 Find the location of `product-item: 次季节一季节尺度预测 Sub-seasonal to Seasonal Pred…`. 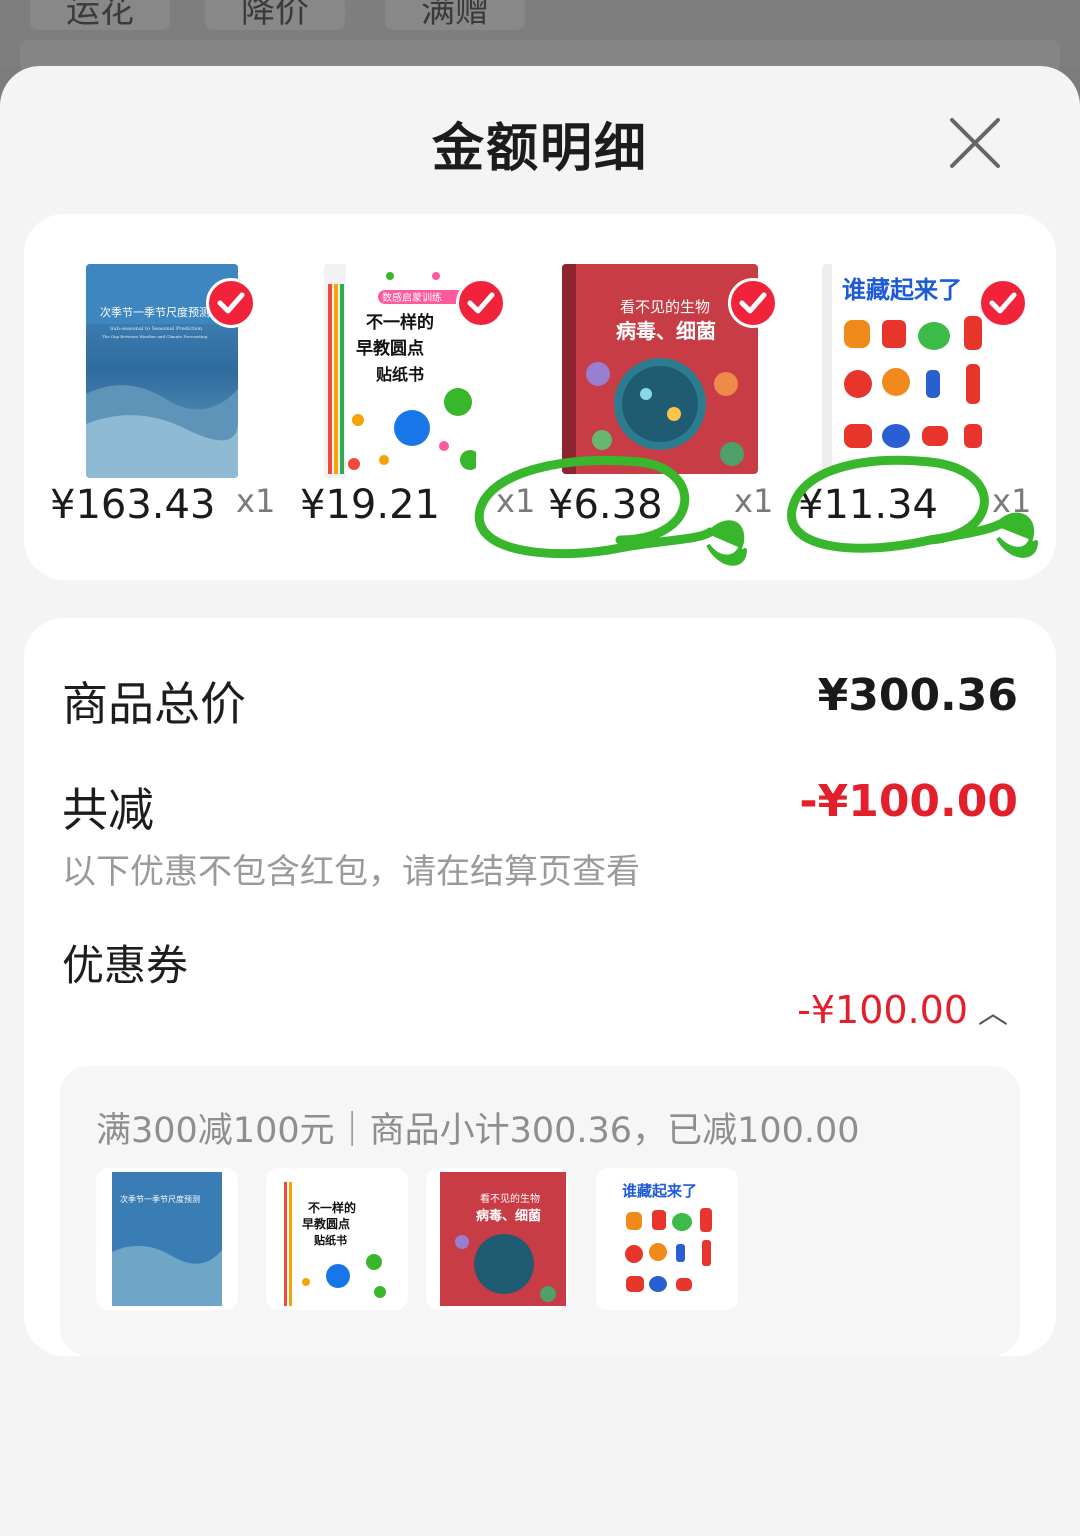

product-item: 次季节一季节尺度预测 Sub-seasonal to Seasonal Pred… is located at coordinates (150, 397).